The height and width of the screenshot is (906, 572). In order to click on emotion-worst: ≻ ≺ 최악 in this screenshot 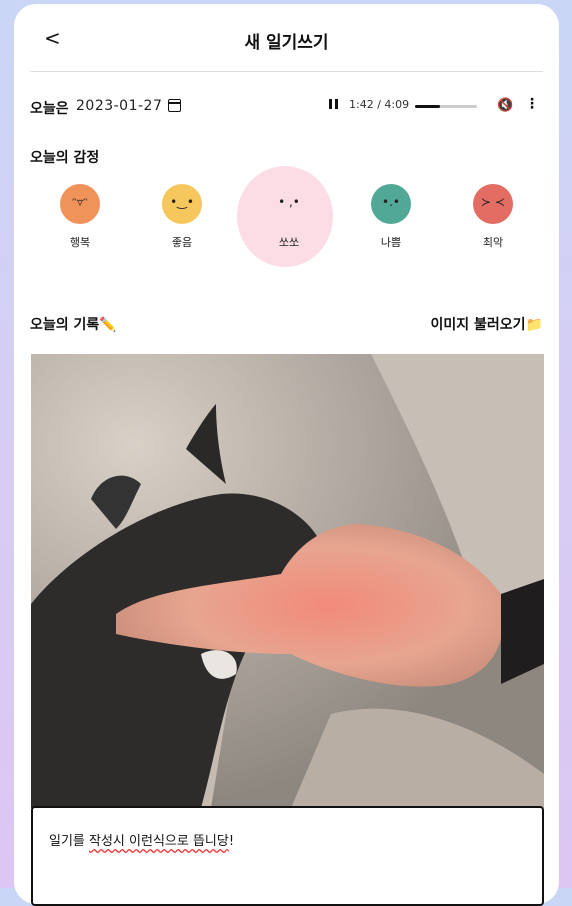, I will do `click(493, 219)`.